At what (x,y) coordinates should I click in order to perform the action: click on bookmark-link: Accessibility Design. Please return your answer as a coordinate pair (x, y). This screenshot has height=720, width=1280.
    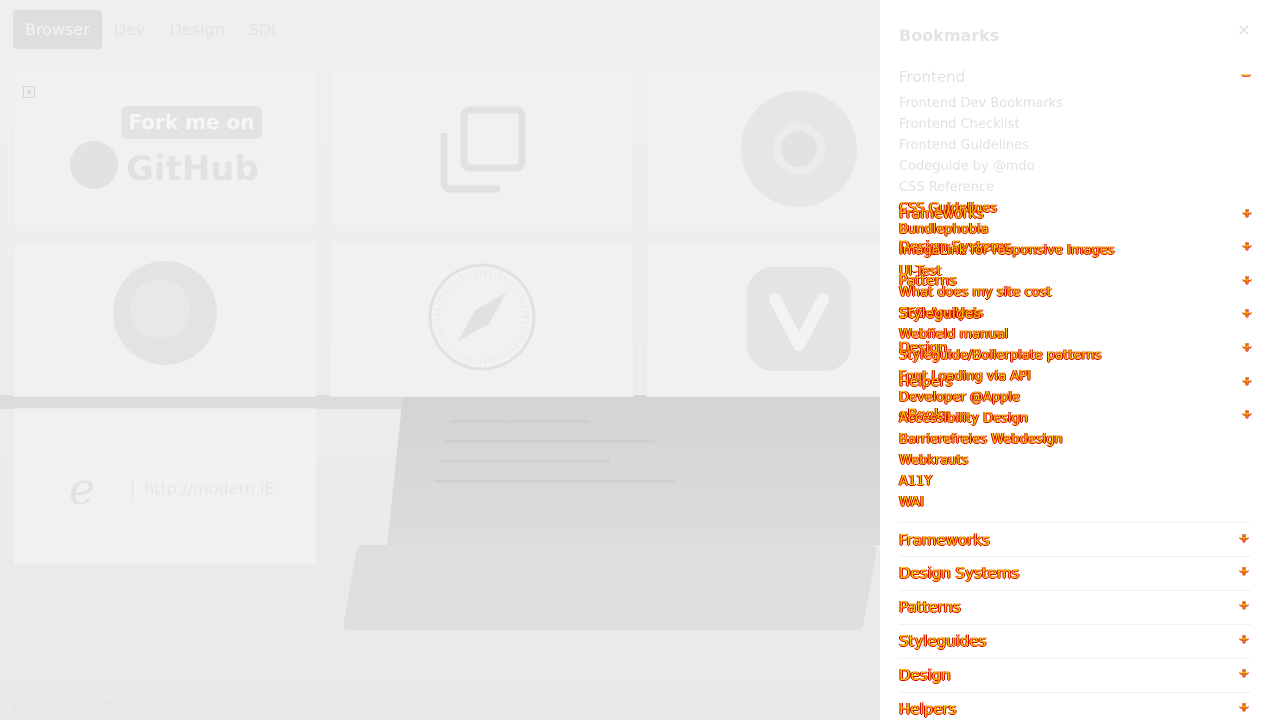
    Looking at the image, I should click on (963, 418).